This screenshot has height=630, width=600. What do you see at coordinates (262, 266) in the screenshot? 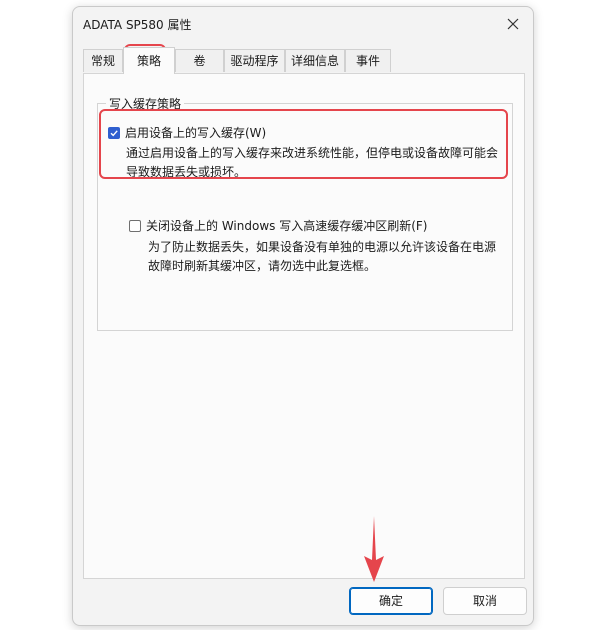
I see `description-line: 故障时刷新其缓冲区，请勿选中此复选框。` at bounding box center [262, 266].